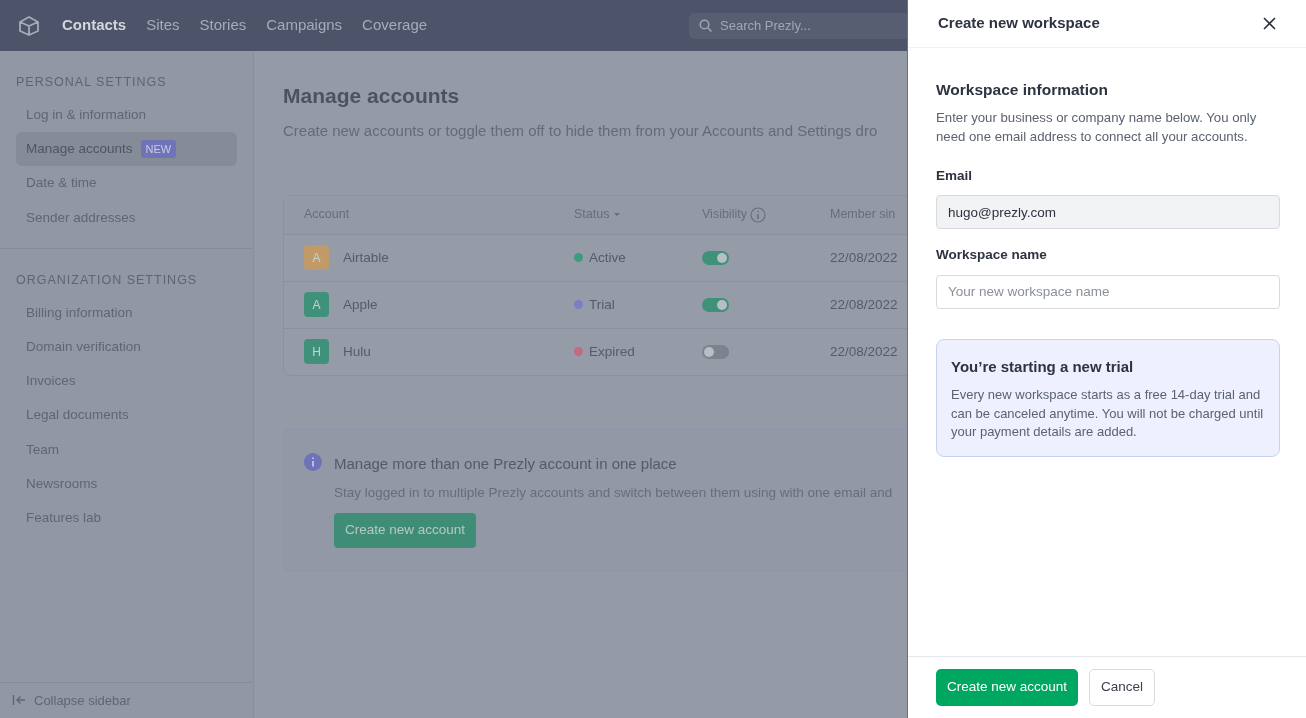  What do you see at coordinates (506, 463) in the screenshot?
I see `callout-title: Manage more than one Prezly account in one place` at bounding box center [506, 463].